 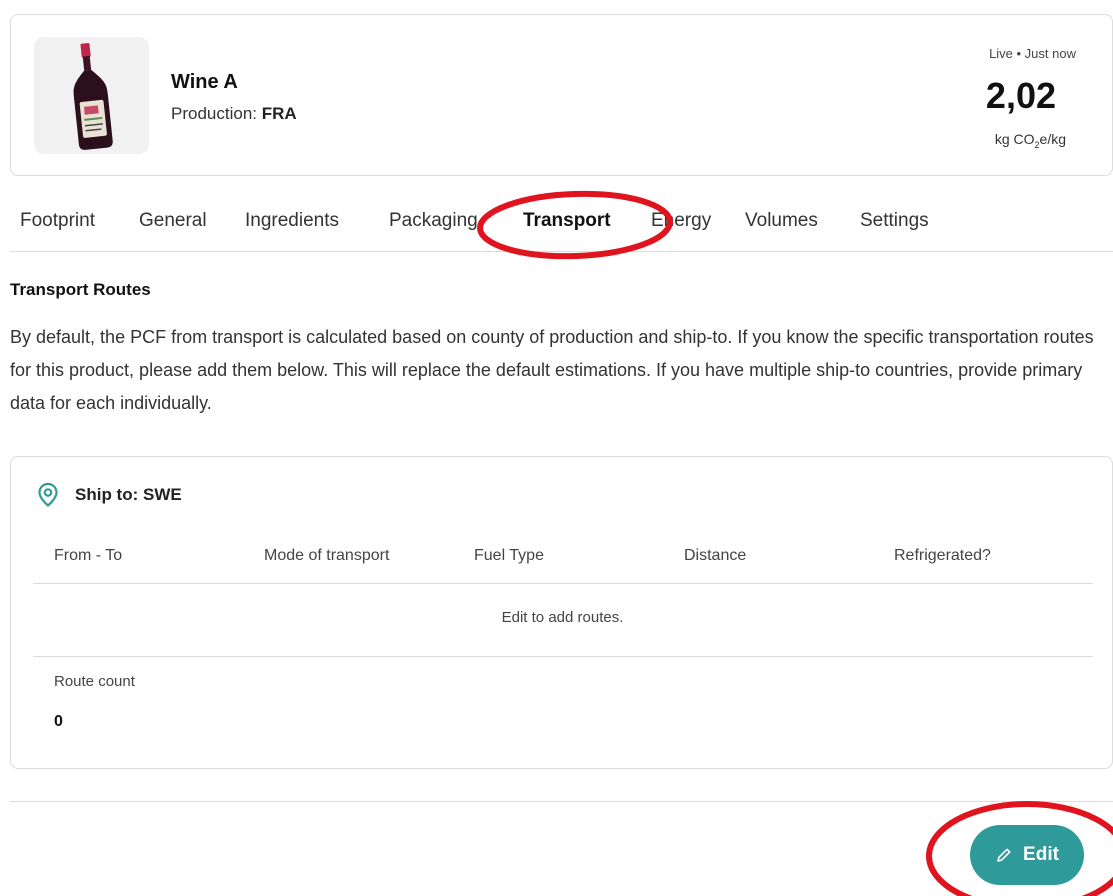 What do you see at coordinates (58, 721) in the screenshot?
I see `route-count-value: 0` at bounding box center [58, 721].